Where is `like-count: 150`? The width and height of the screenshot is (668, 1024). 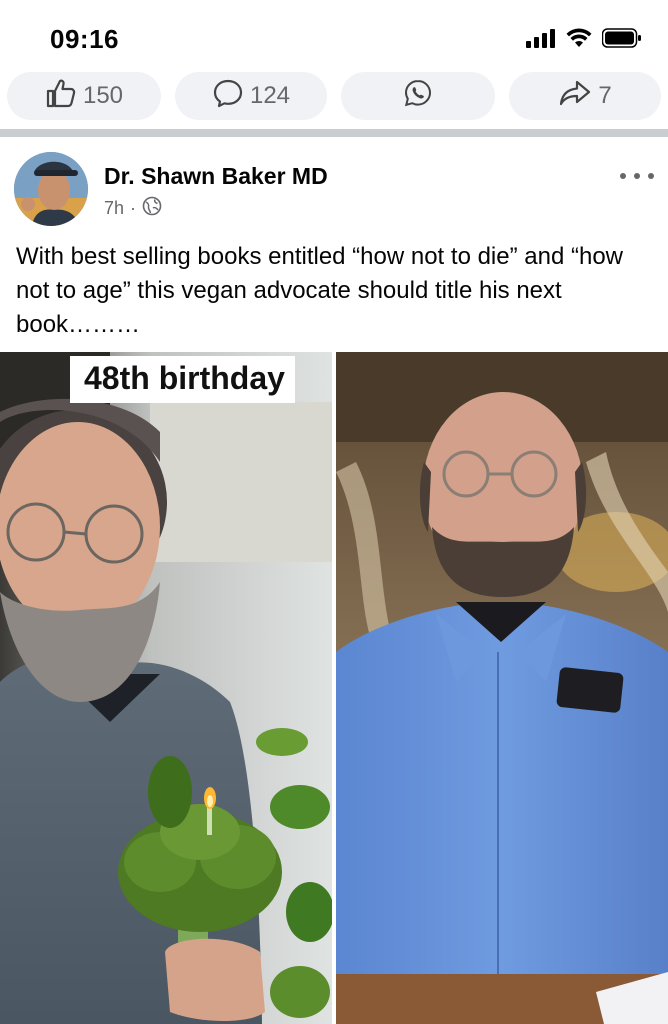
like-count: 150 is located at coordinates (103, 95).